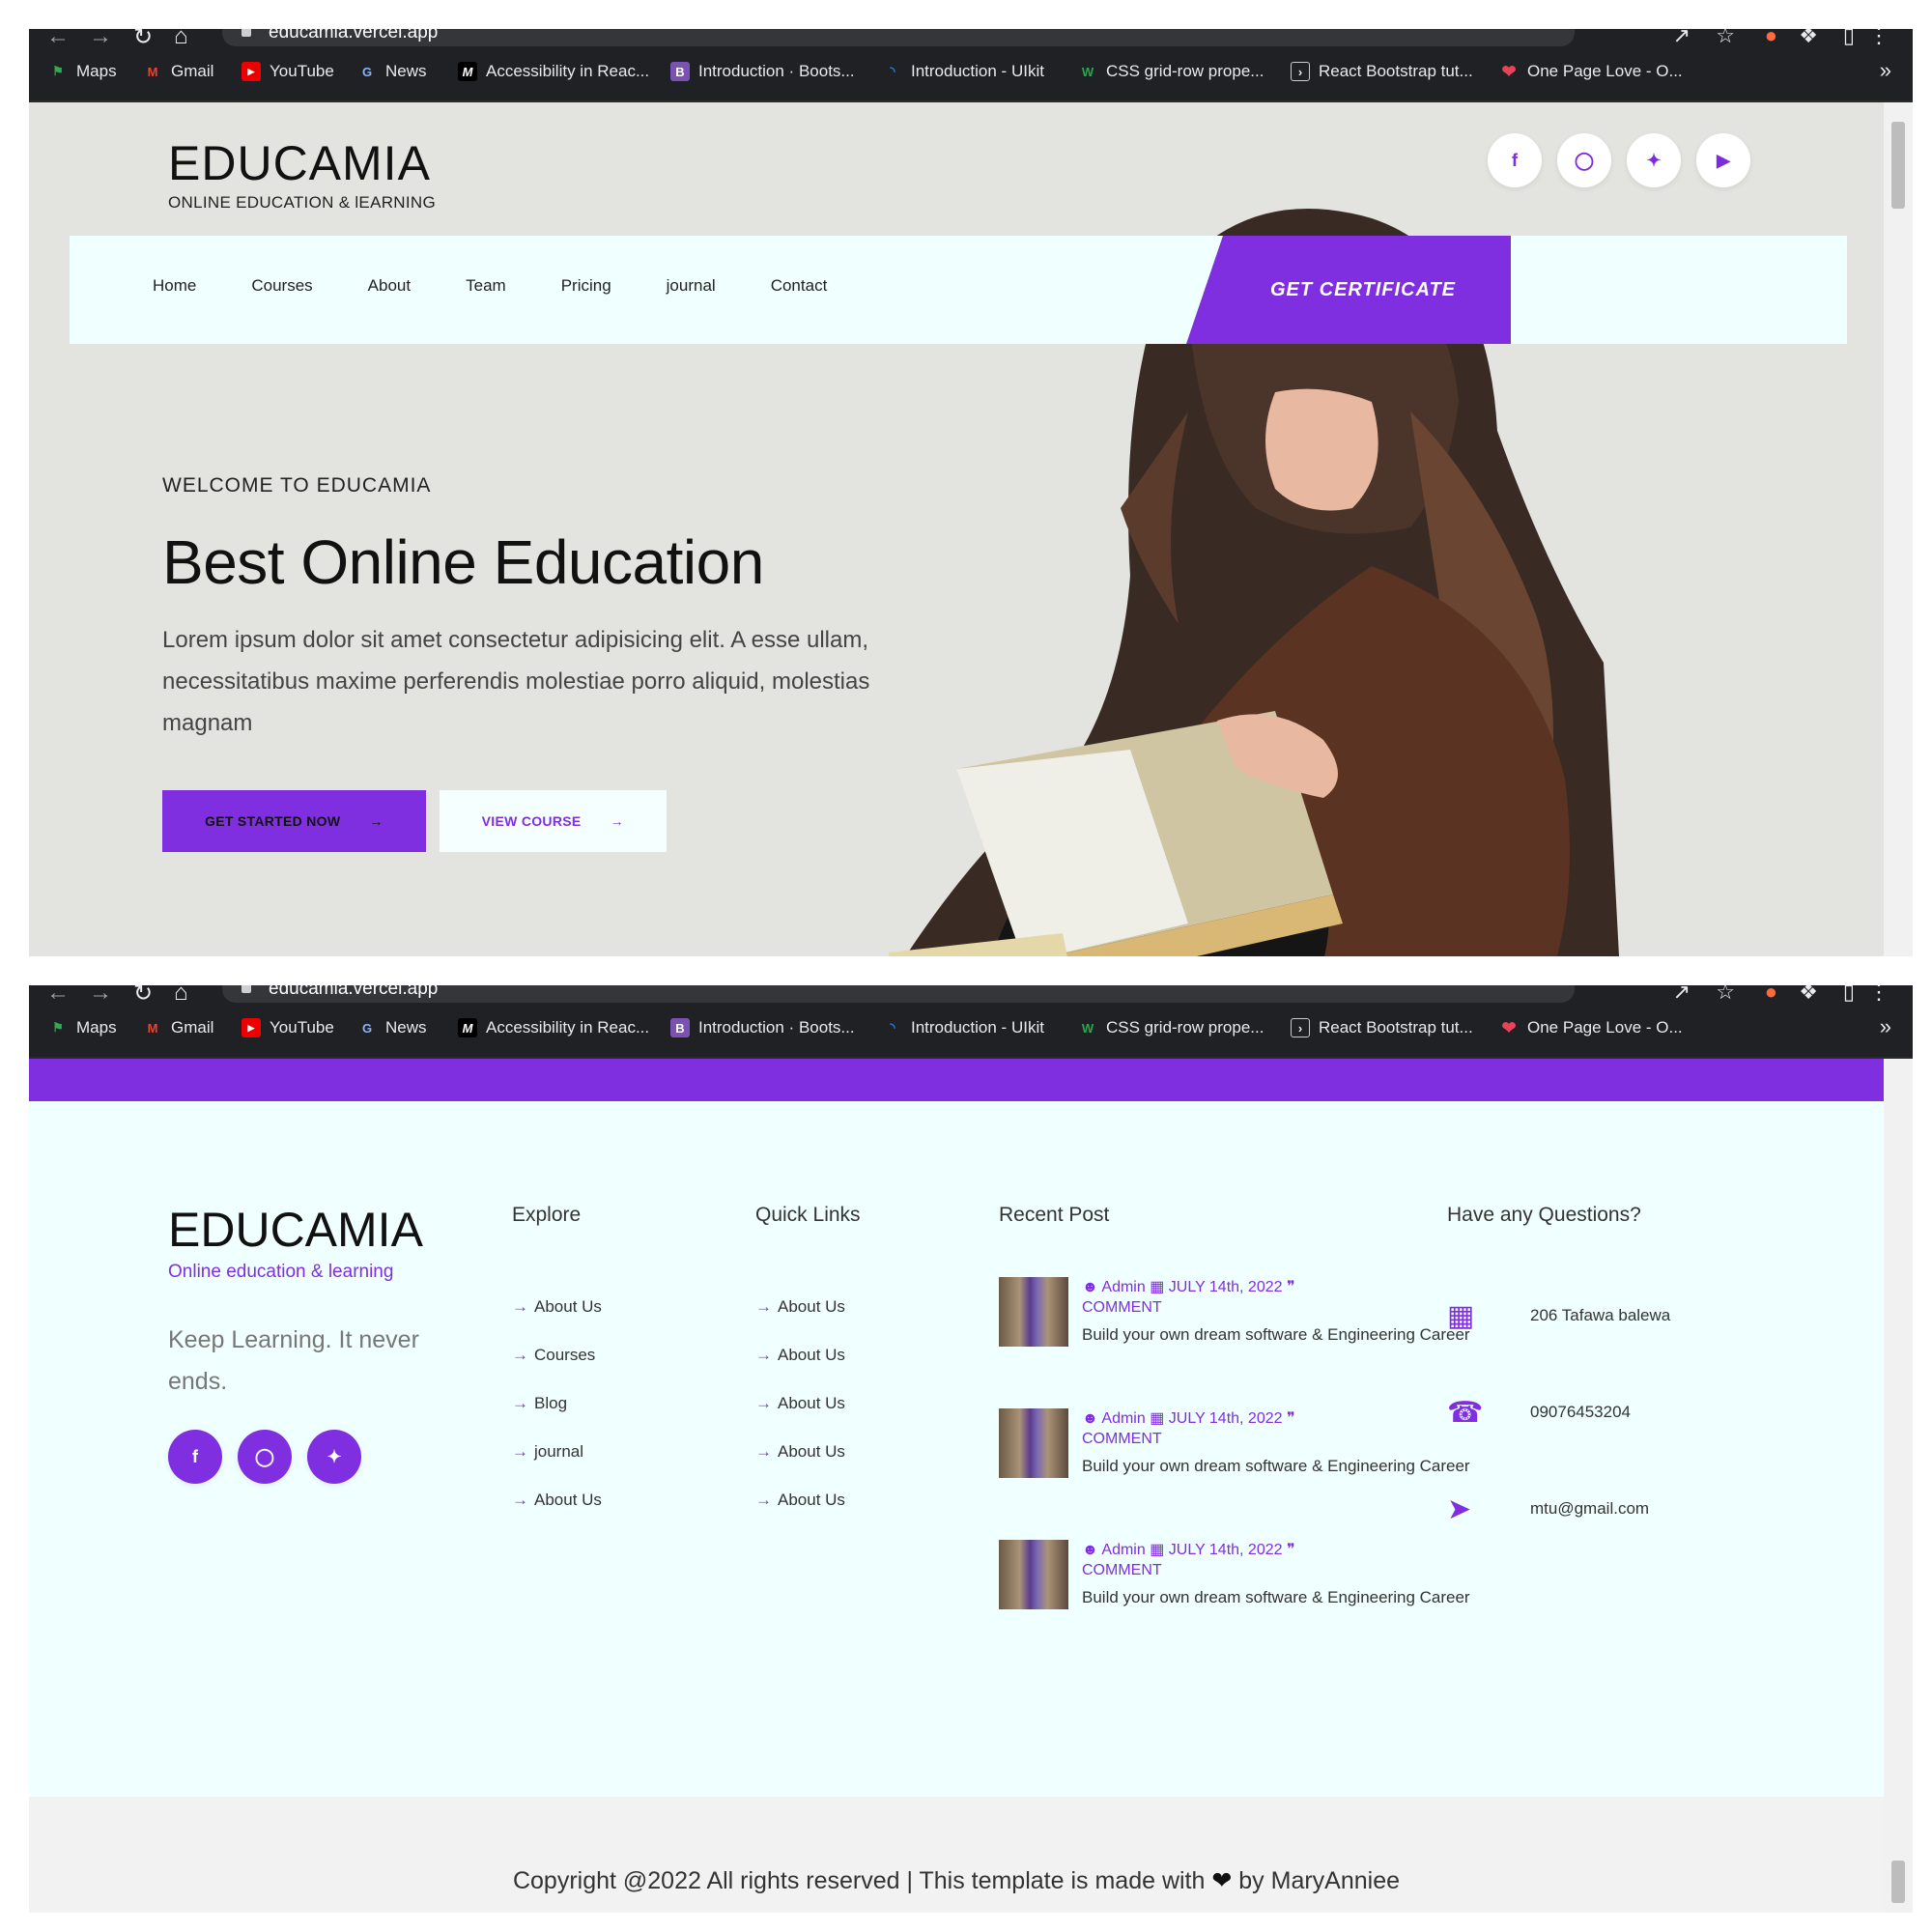 This screenshot has width=1932, height=1932. What do you see at coordinates (298, 1230) in the screenshot?
I see `footer-brand-name: EDUCAMIA` at bounding box center [298, 1230].